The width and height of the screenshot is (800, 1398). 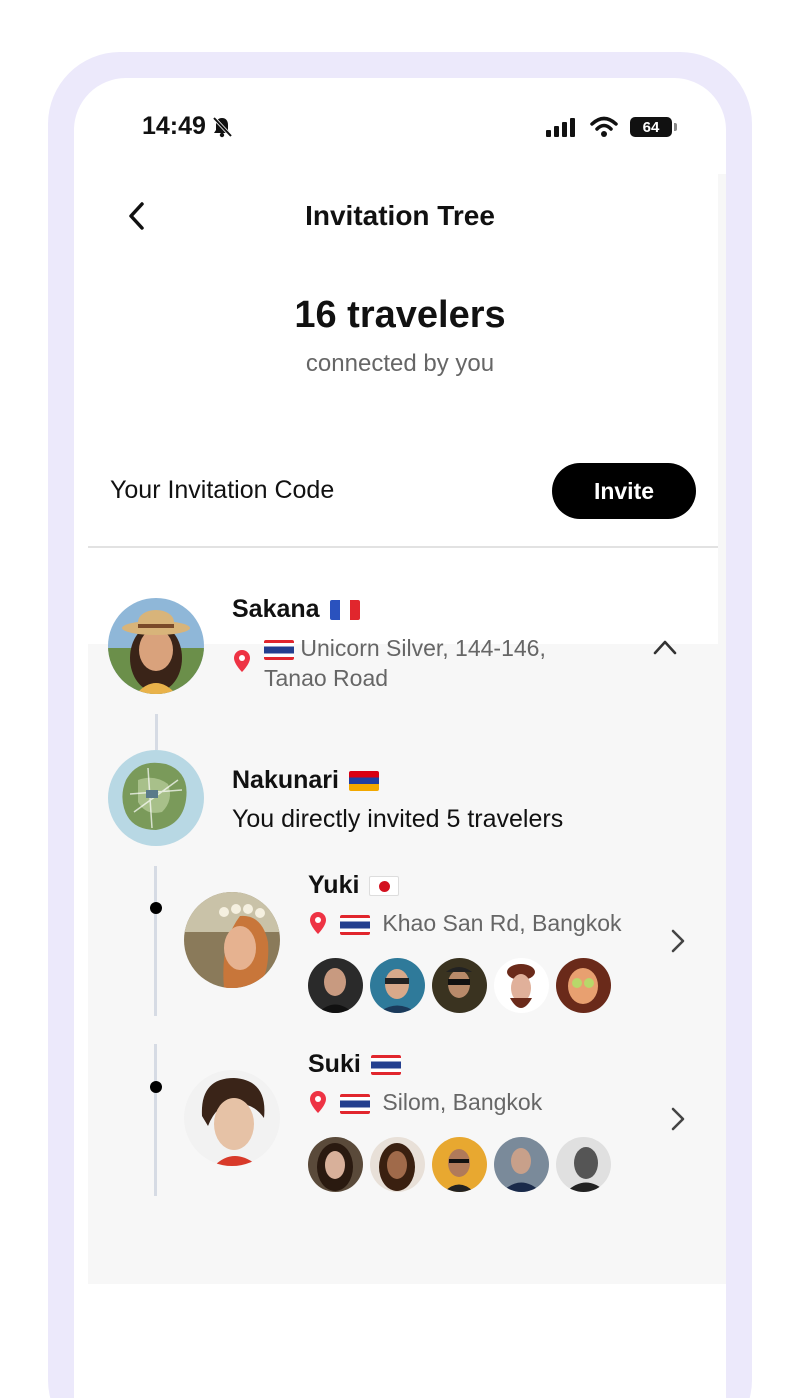 What do you see at coordinates (276, 609) in the screenshot?
I see `root-name-text: Sakana` at bounding box center [276, 609].